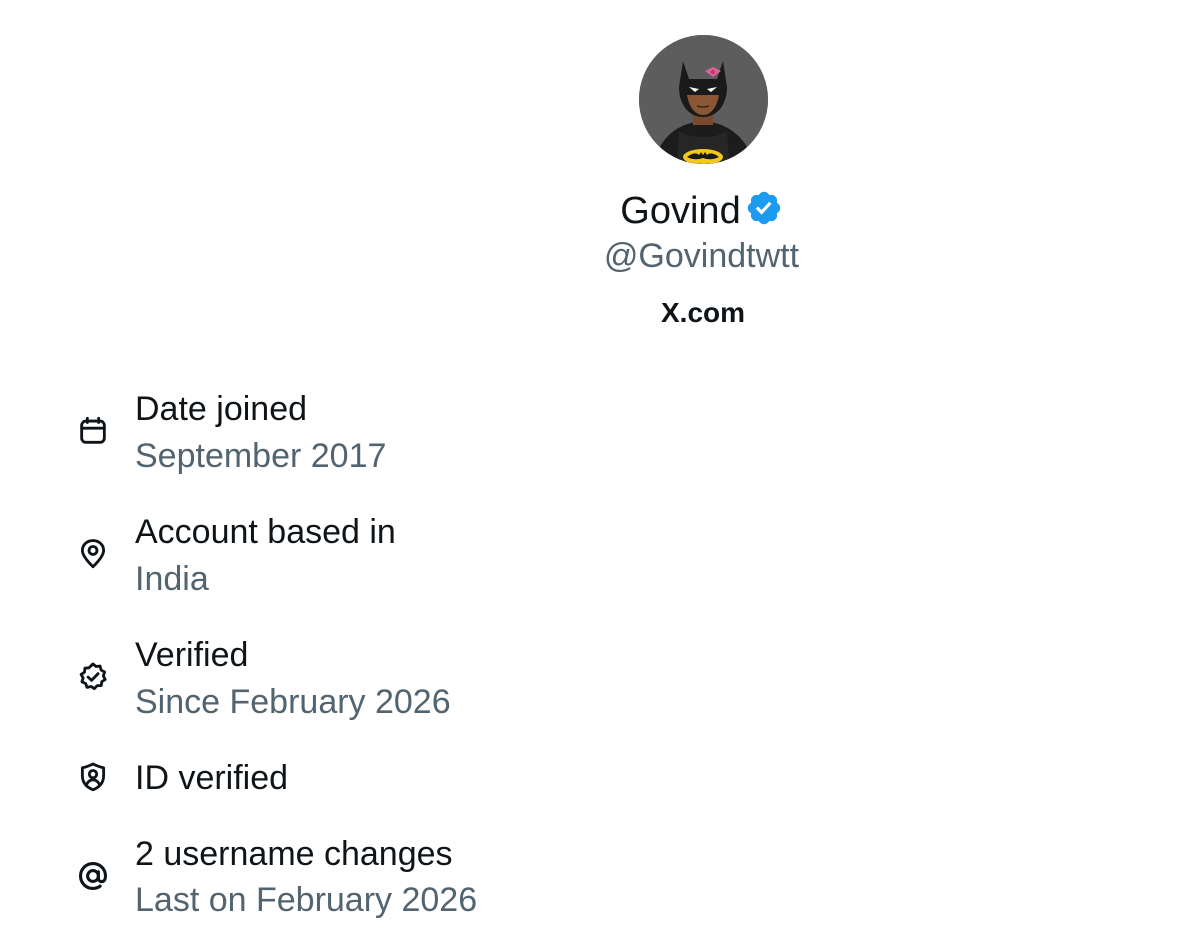 This screenshot has width=1200, height=930. I want to click on detail-label: Verified, so click(192, 655).